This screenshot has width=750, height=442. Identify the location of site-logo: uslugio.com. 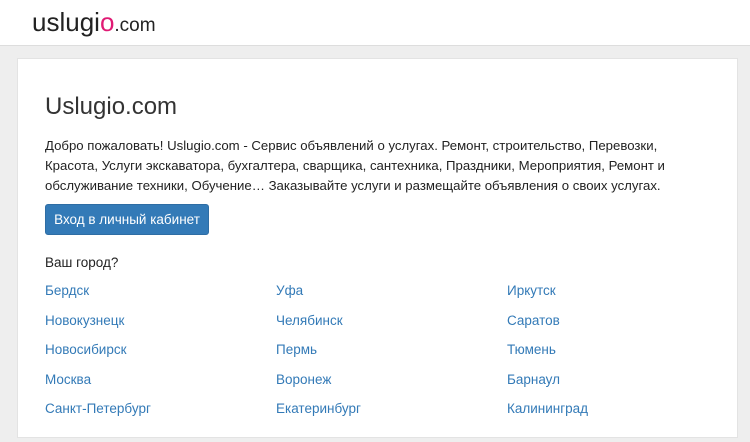
(94, 24).